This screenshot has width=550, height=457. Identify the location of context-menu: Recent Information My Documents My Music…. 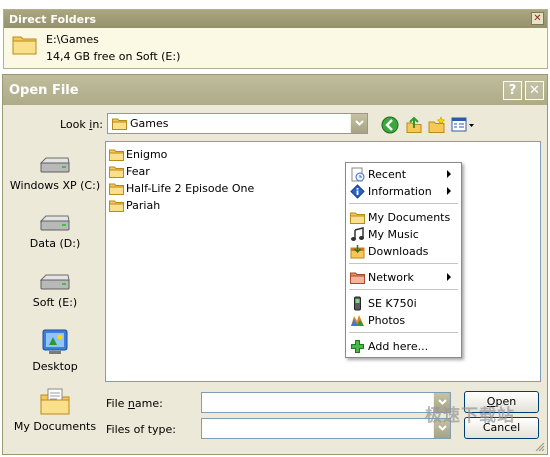
(403, 260).